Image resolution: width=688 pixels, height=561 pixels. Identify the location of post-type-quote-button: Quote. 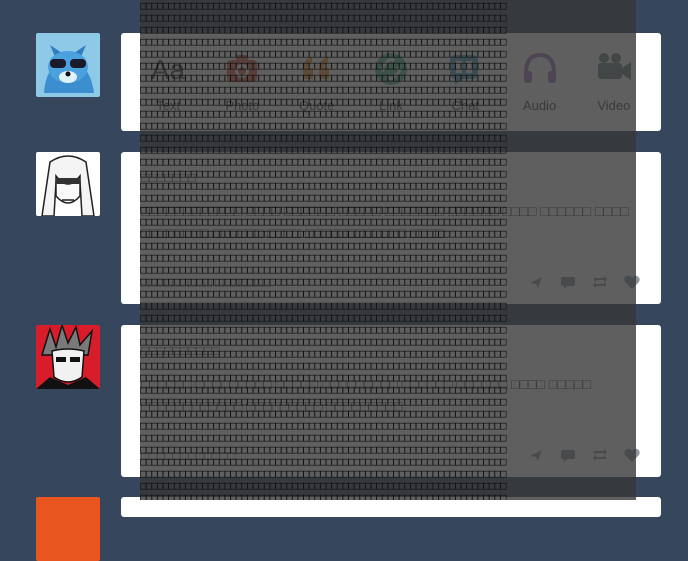
(317, 81).